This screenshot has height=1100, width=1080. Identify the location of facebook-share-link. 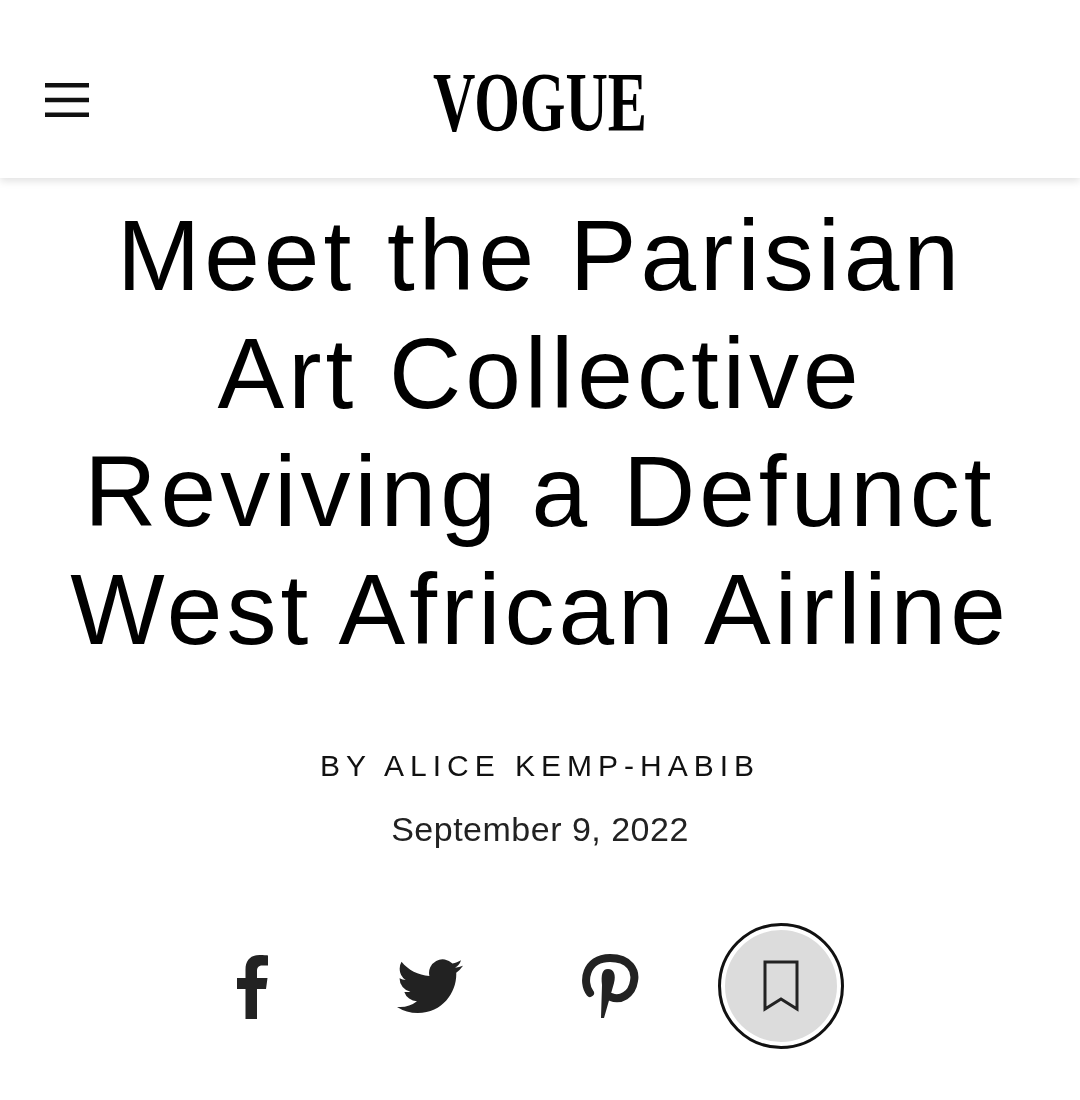
(252, 985).